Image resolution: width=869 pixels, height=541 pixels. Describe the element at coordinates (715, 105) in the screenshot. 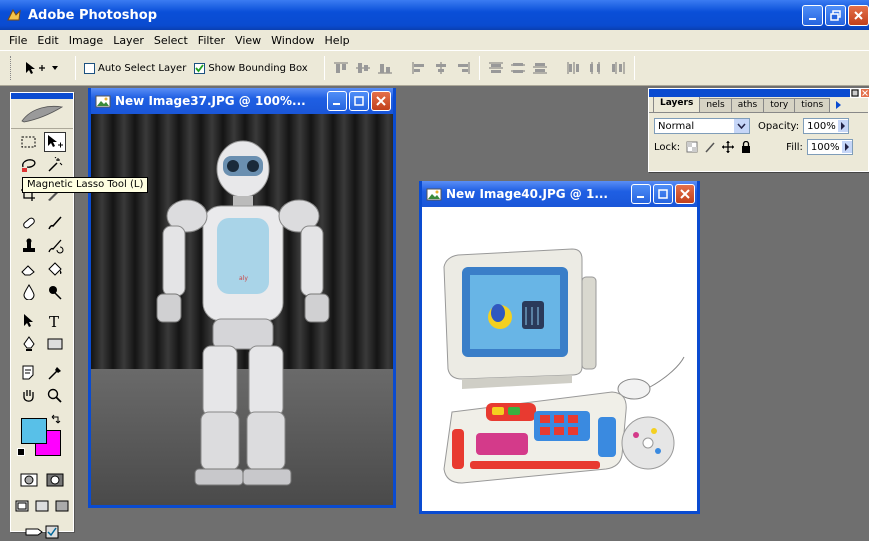

I see `tab-channels: nels` at that location.